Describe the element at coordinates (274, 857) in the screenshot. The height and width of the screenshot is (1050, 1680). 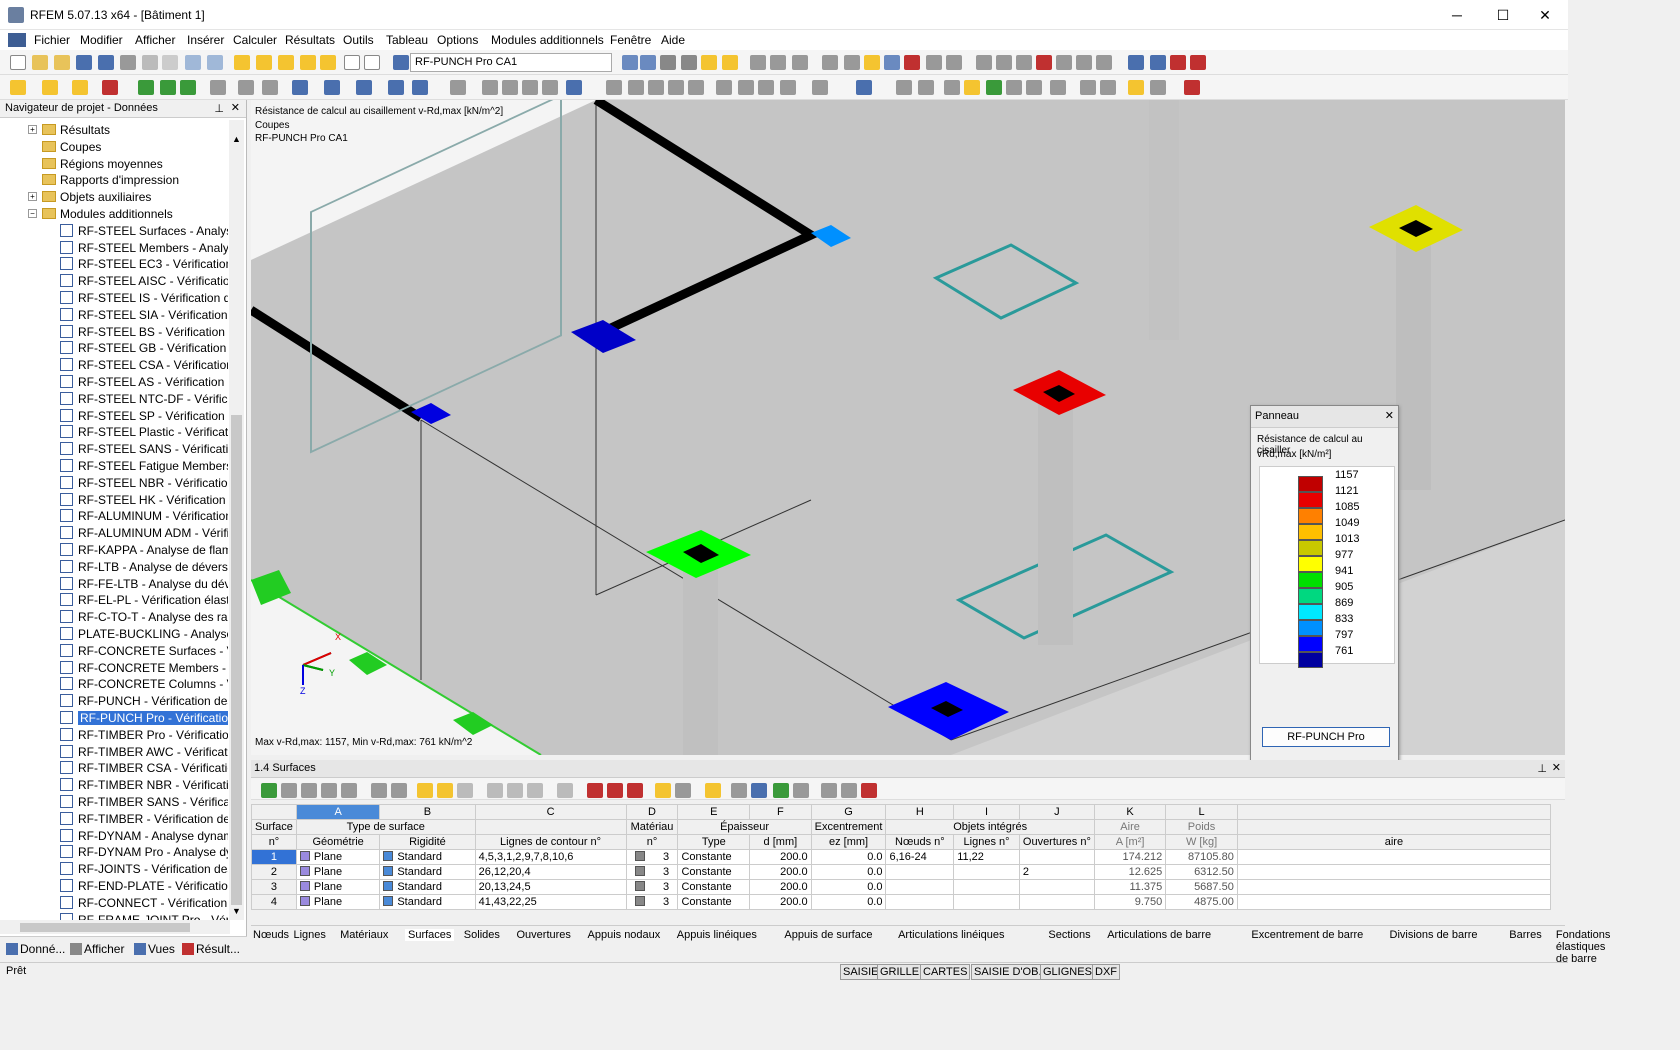
I see `table-cell: 1` at that location.